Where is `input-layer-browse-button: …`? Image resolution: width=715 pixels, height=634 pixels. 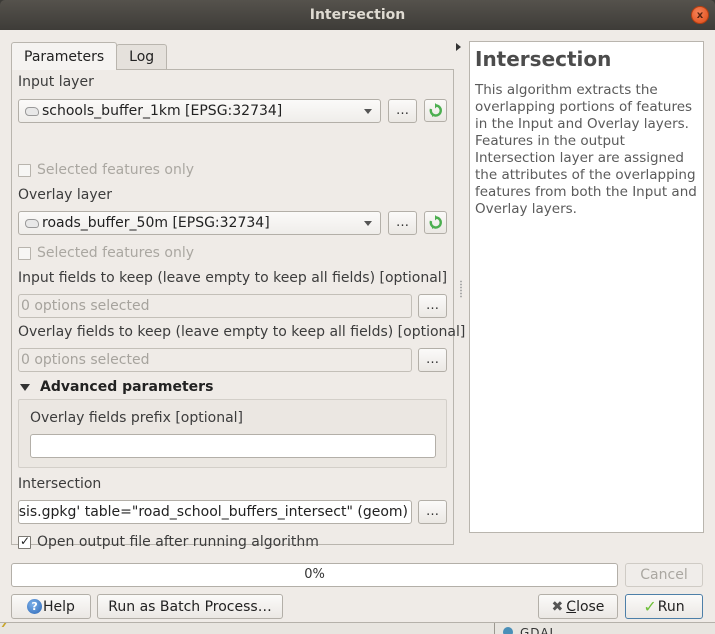 input-layer-browse-button: … is located at coordinates (402, 111).